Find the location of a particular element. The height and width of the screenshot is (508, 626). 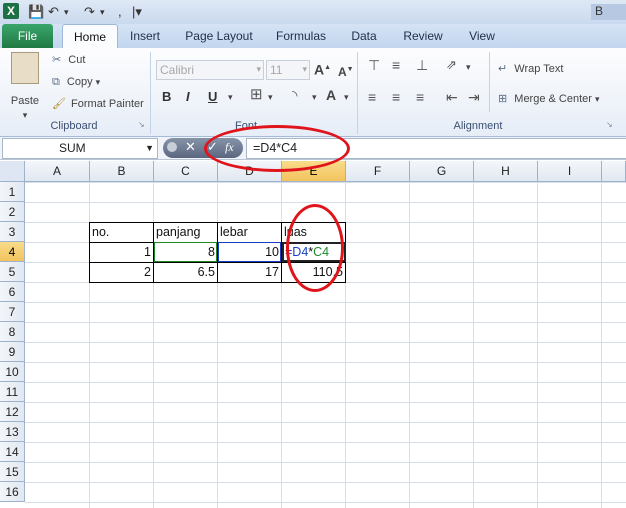

orientation-dropdown-icon: ▾ is located at coordinates (468, 67).